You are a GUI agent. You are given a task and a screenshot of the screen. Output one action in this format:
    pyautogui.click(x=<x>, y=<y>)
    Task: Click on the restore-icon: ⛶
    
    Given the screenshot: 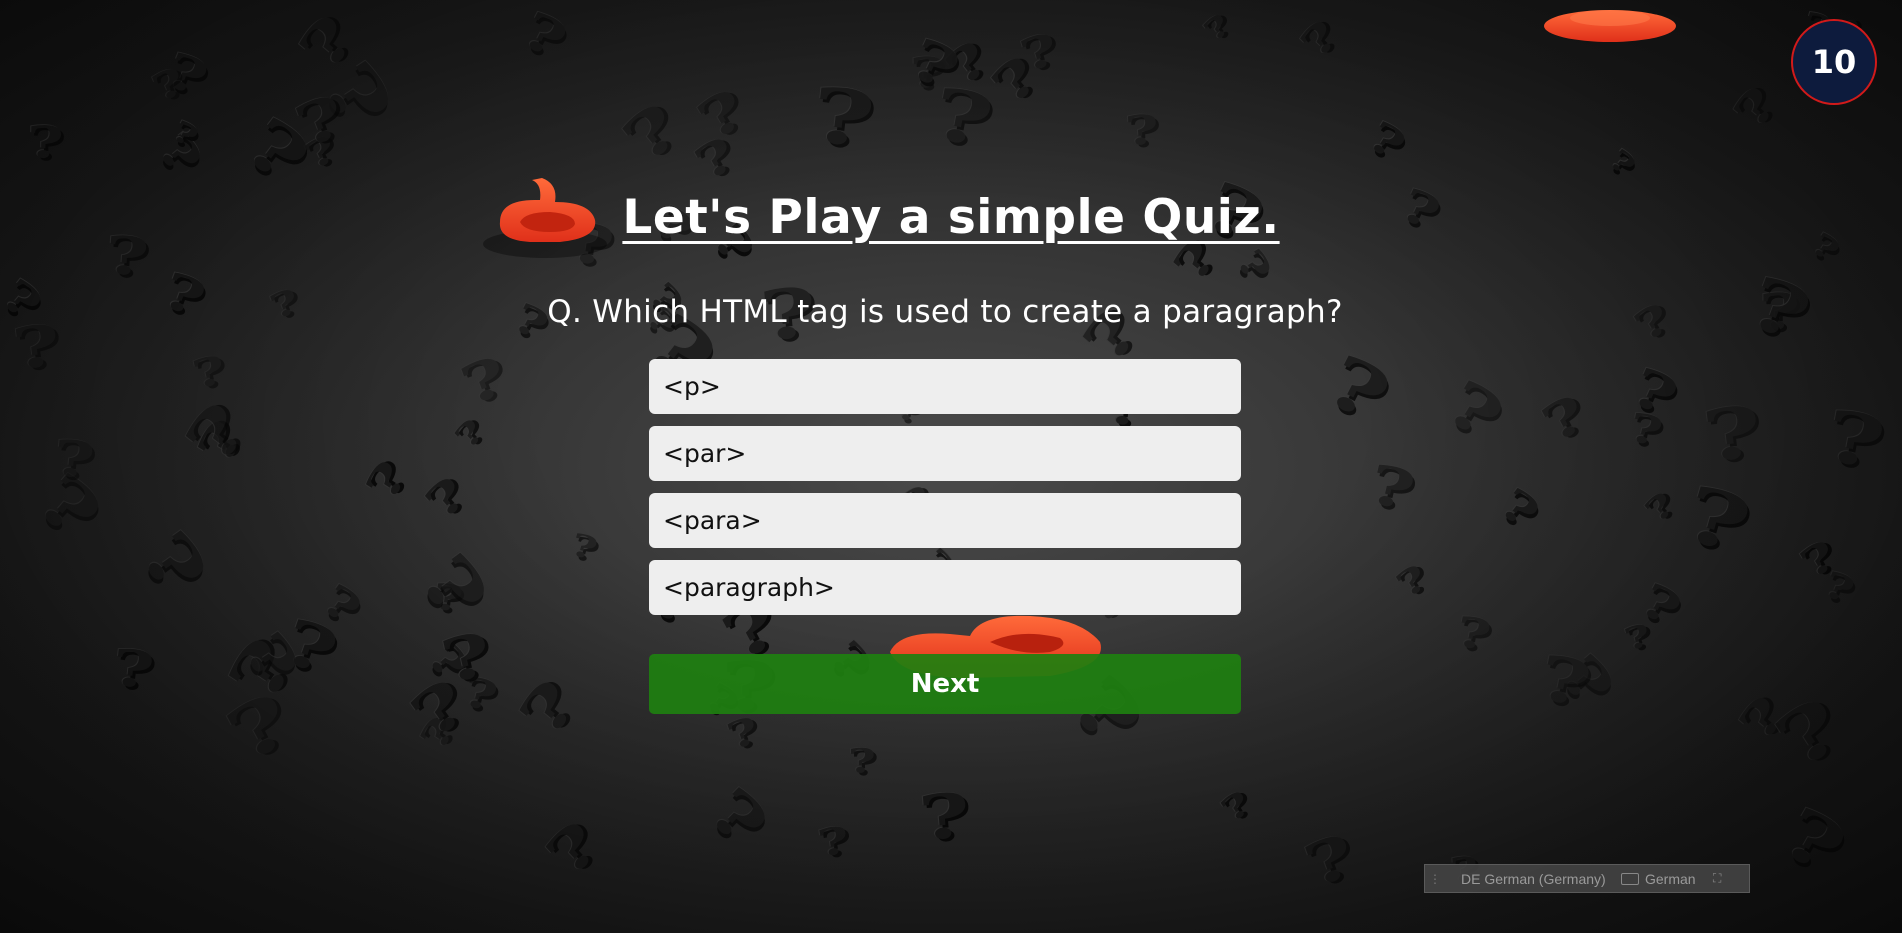 What is the action you would take?
    pyautogui.click(x=1717, y=878)
    